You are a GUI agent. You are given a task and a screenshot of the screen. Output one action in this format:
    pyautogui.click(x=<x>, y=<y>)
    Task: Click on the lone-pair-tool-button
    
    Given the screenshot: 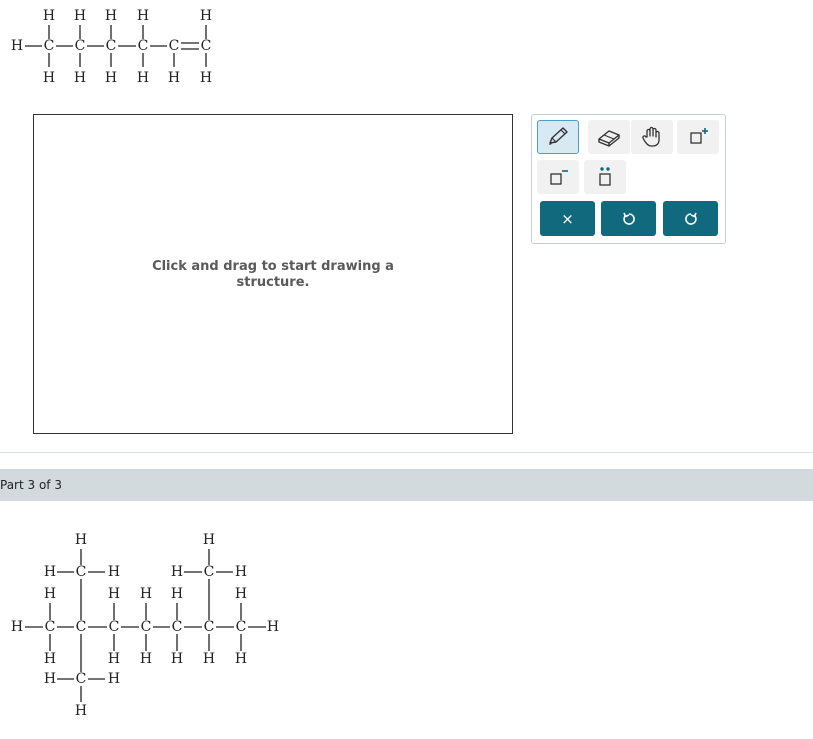 What is the action you would take?
    pyautogui.click(x=605, y=177)
    